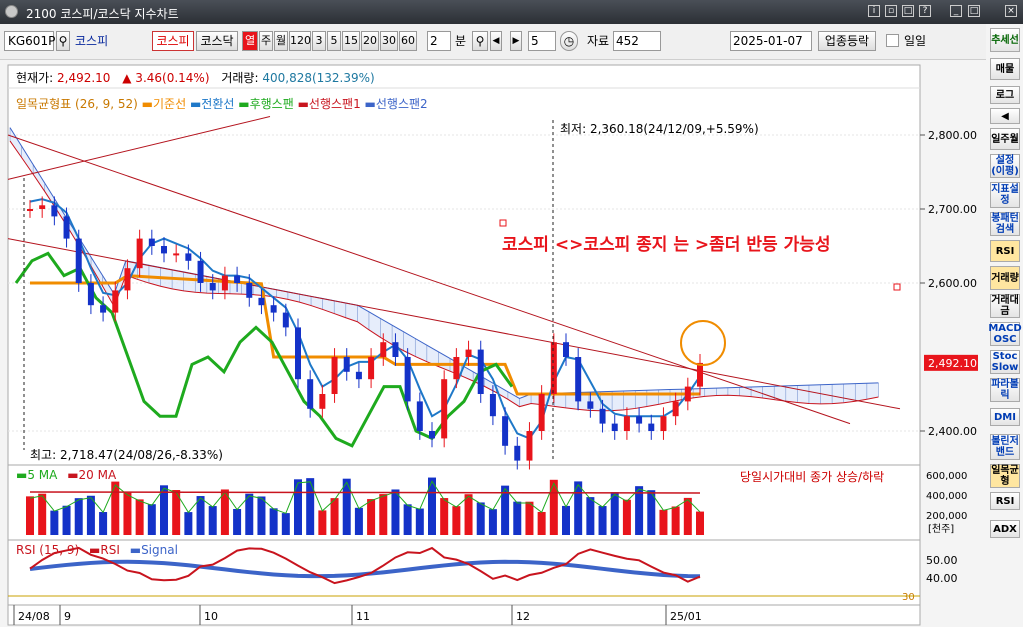 The width and height of the screenshot is (1023, 627). Describe the element at coordinates (334, 41) in the screenshot. I see `period-button-5: 5` at that location.